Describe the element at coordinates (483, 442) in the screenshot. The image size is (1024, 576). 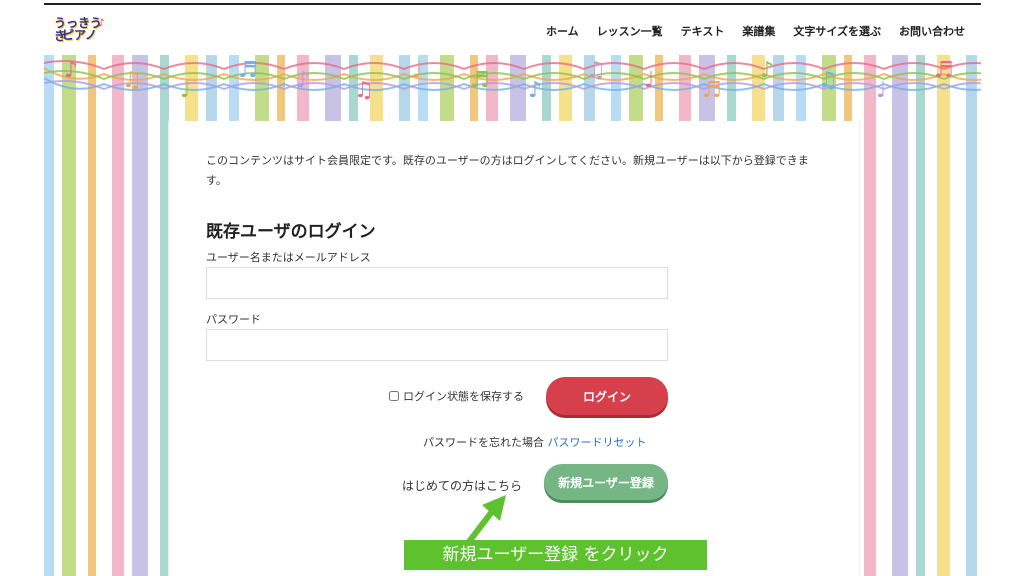
I see `forgot-password-text: パスワードを忘れた場合` at that location.